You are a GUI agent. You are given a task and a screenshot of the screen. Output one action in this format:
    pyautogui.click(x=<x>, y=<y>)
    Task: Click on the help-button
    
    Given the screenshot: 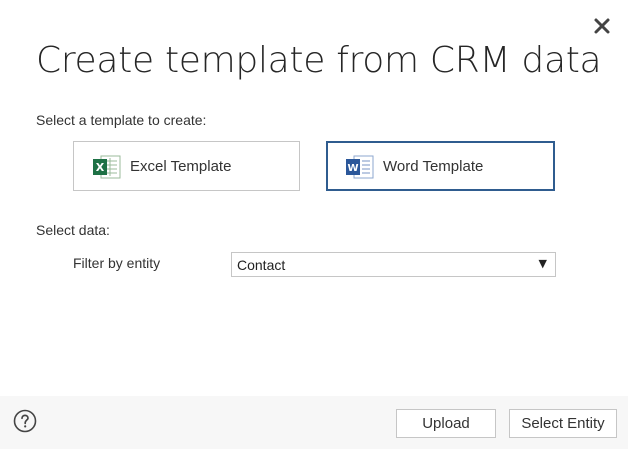 What is the action you would take?
    pyautogui.click(x=25, y=421)
    